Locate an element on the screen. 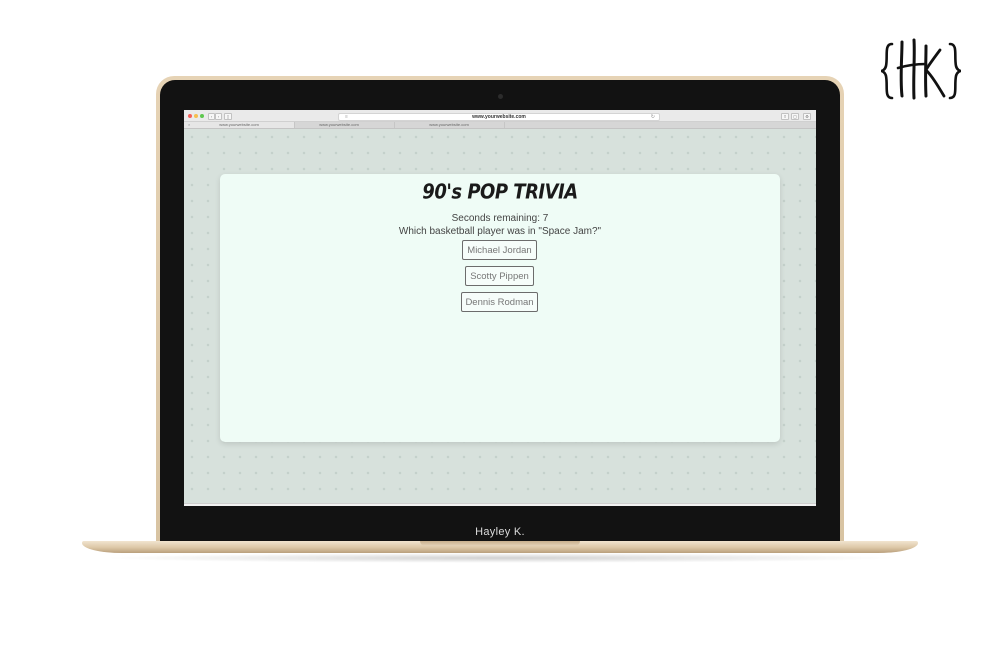  back-arrow-icon: ‹ is located at coordinates (211, 116).